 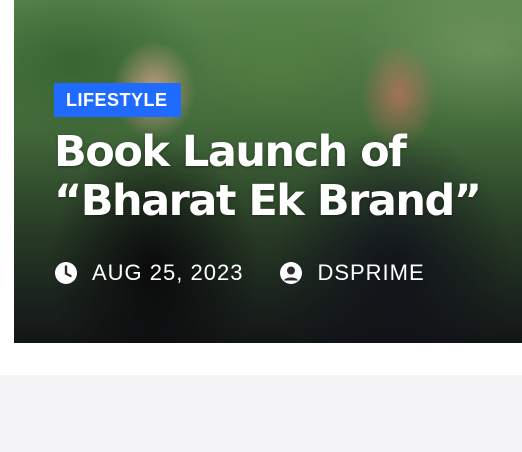 What do you see at coordinates (371, 272) in the screenshot?
I see `post-author-name: DSPRIME` at bounding box center [371, 272].